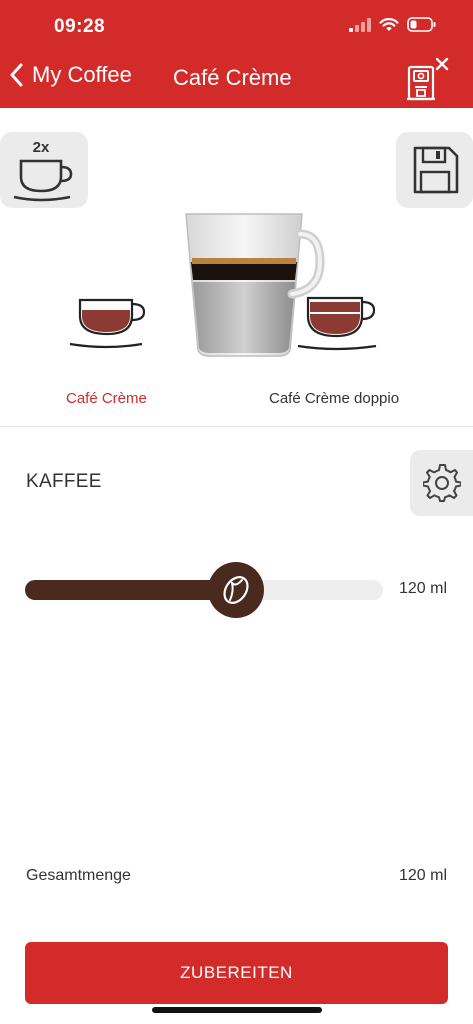 The height and width of the screenshot is (1024, 473). Describe the element at coordinates (78, 875) in the screenshot. I see `total-label: Gesamtmenge` at that location.